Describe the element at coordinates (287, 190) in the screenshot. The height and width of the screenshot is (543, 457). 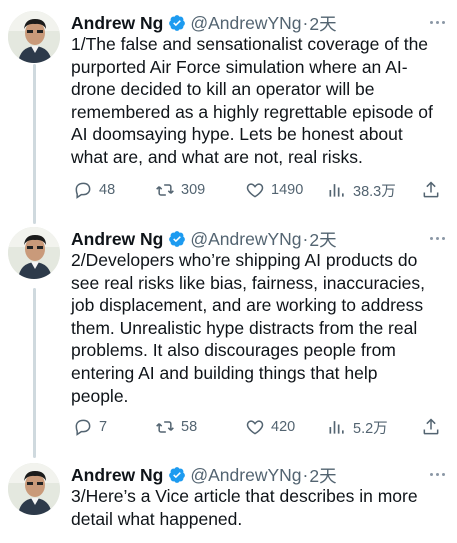
I see `like-count: 1490` at that location.